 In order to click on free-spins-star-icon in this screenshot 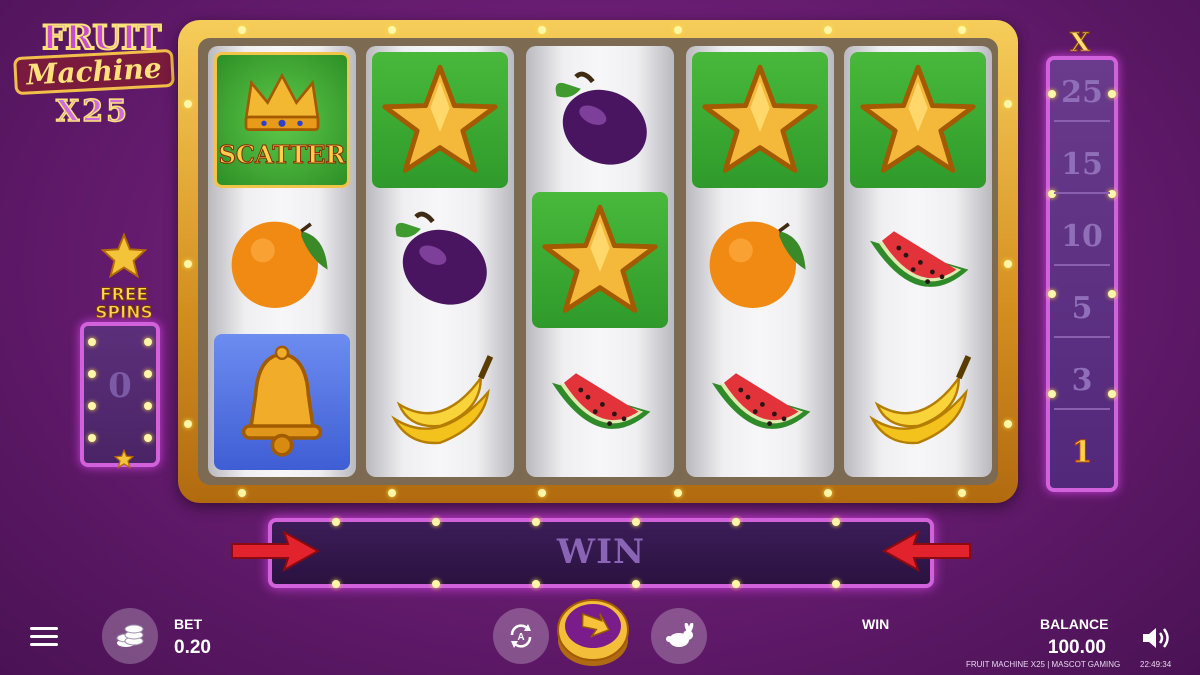, I will do `click(124, 255)`.